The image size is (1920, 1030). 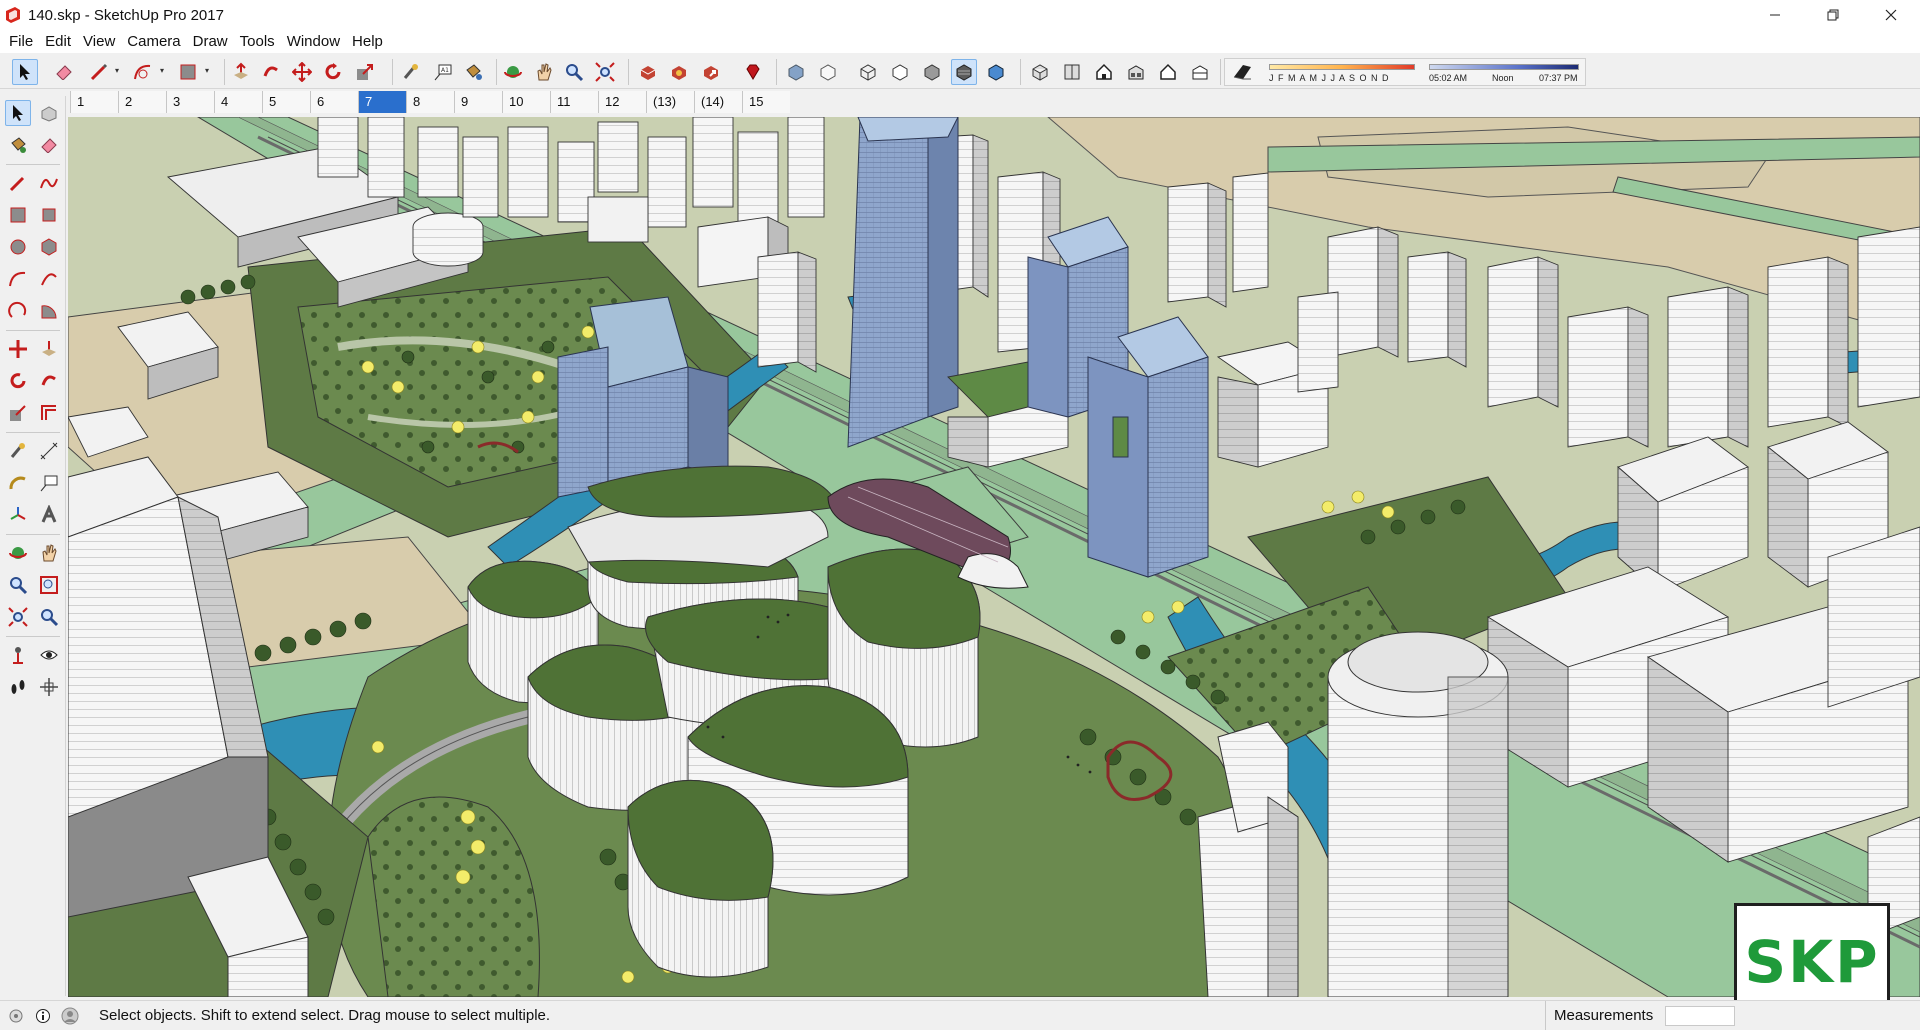 I want to click on circle-button, so click(x=18, y=247).